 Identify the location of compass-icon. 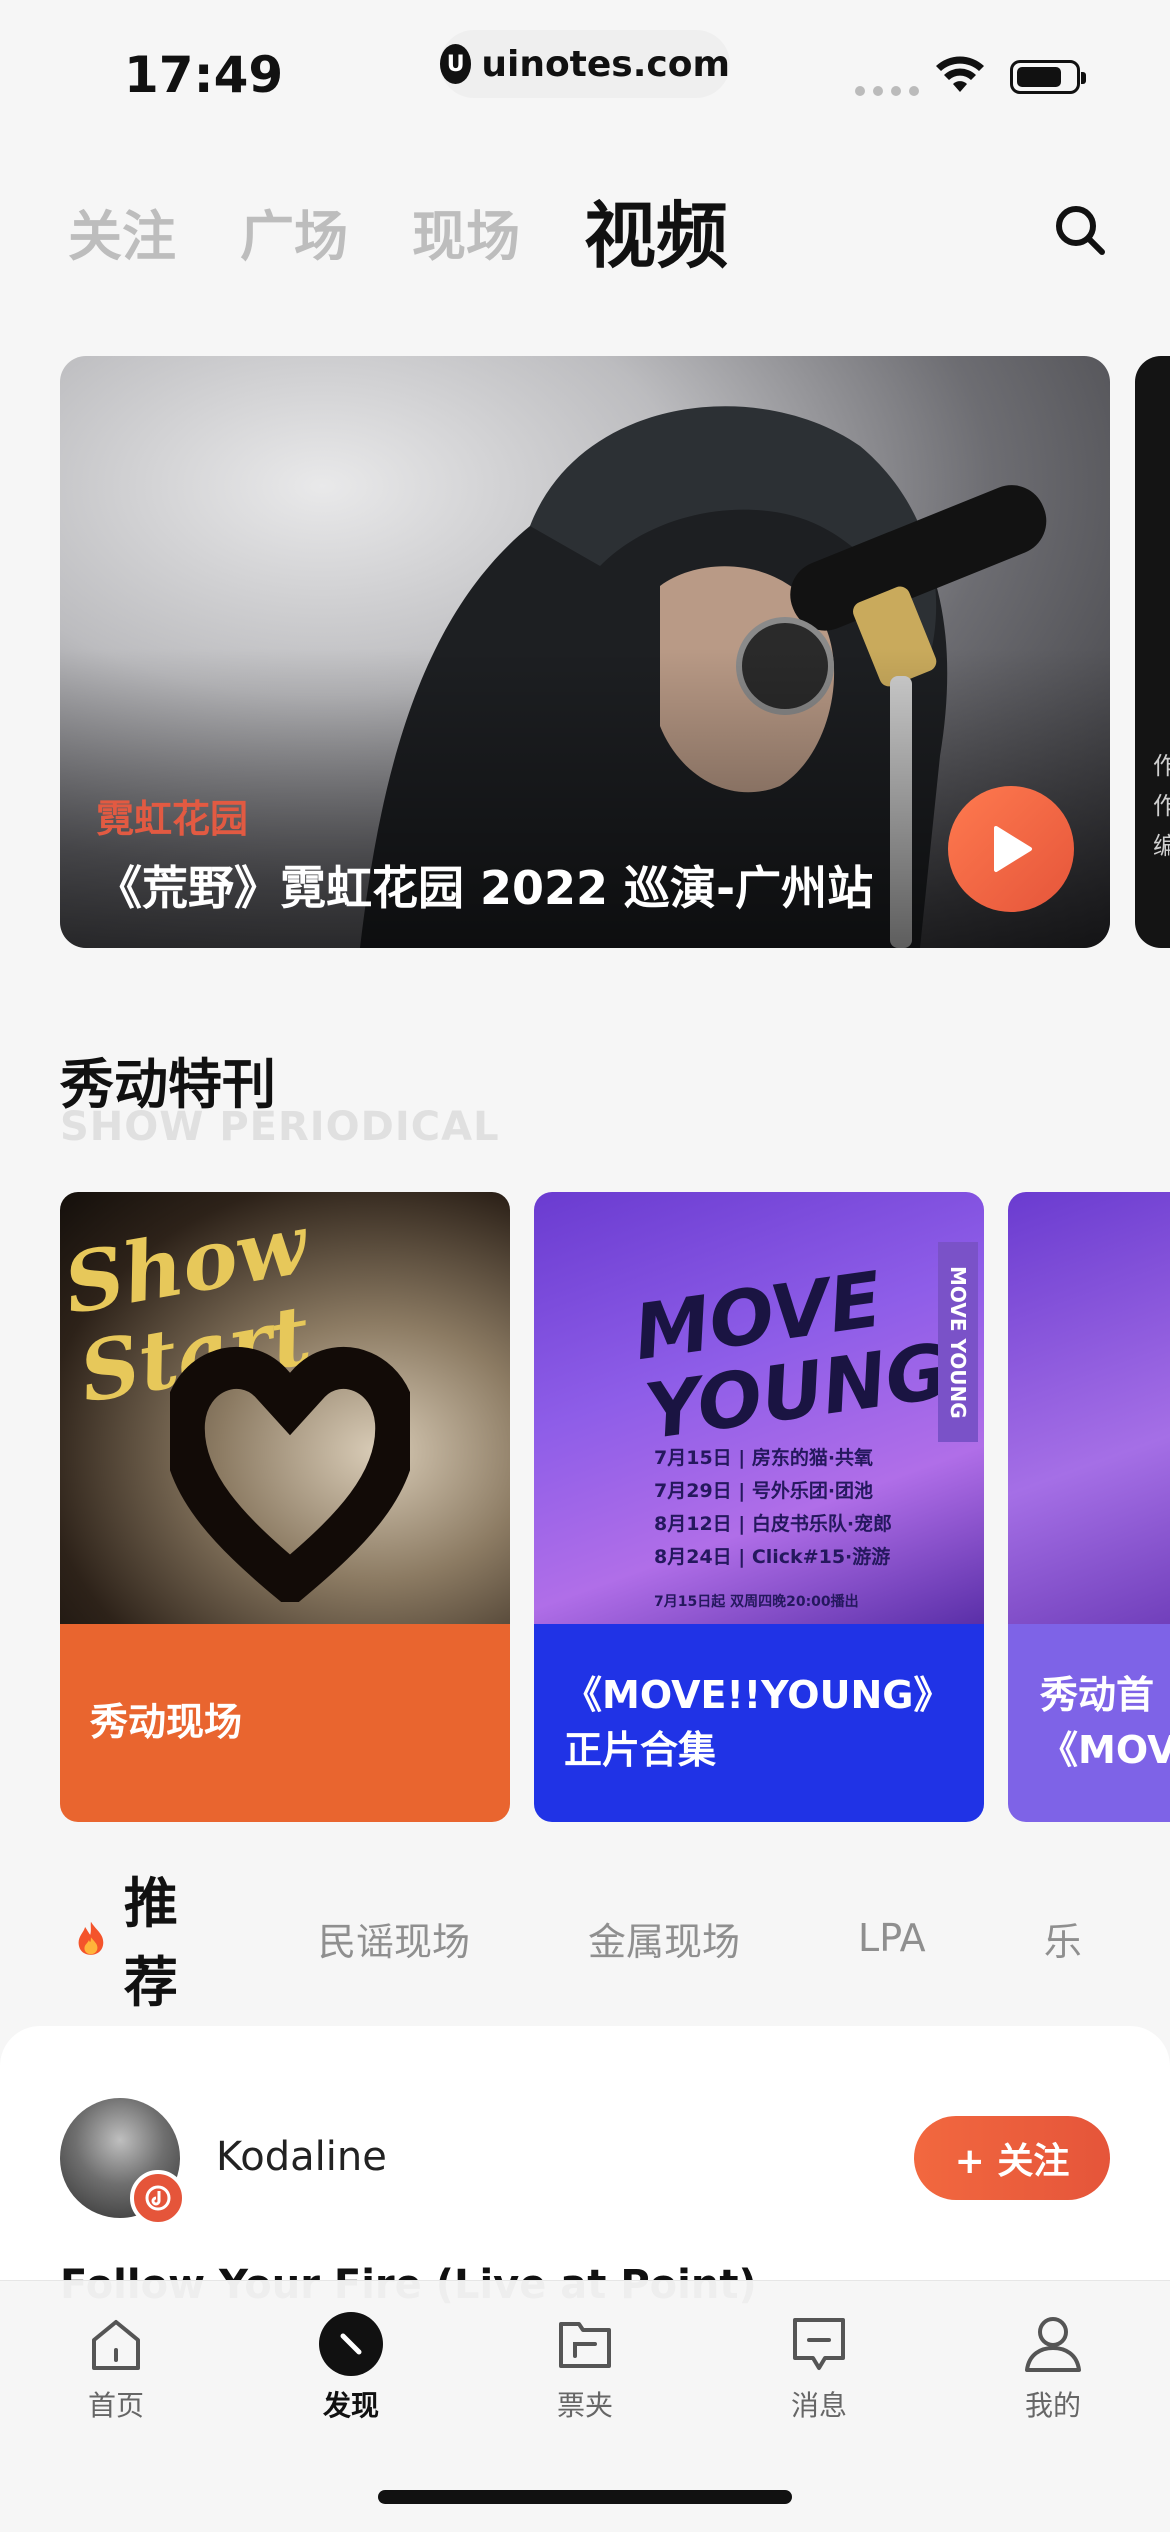
(351, 2344).